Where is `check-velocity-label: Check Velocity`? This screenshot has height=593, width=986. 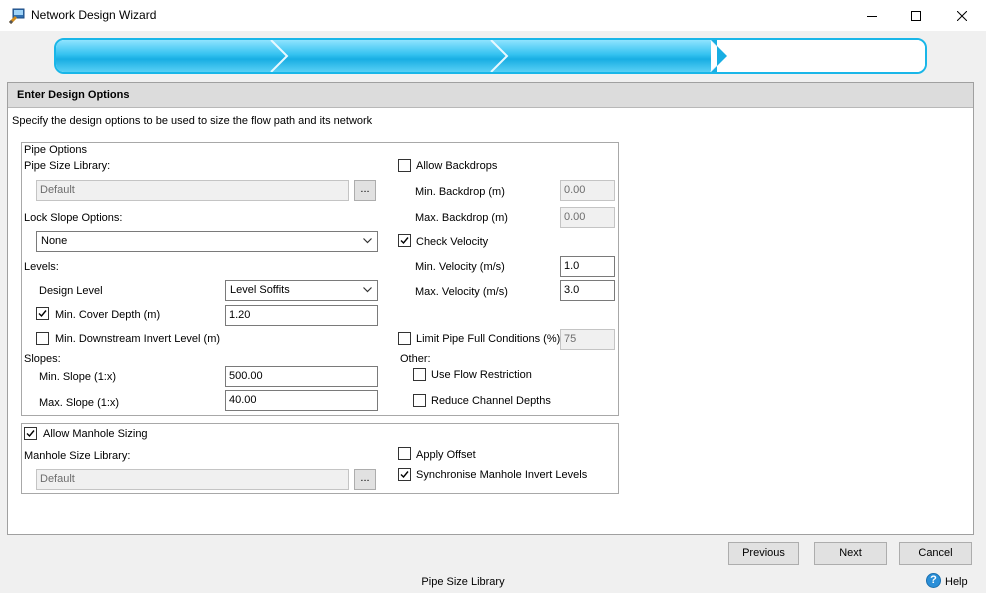
check-velocity-label: Check Velocity is located at coordinates (452, 242).